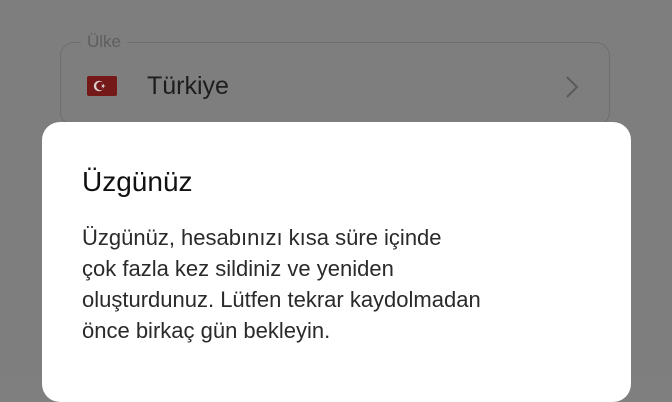  What do you see at coordinates (281, 299) in the screenshot?
I see `dialog-message-line: oluşturdunuz. Lütfen tekrar kaydolmadan` at bounding box center [281, 299].